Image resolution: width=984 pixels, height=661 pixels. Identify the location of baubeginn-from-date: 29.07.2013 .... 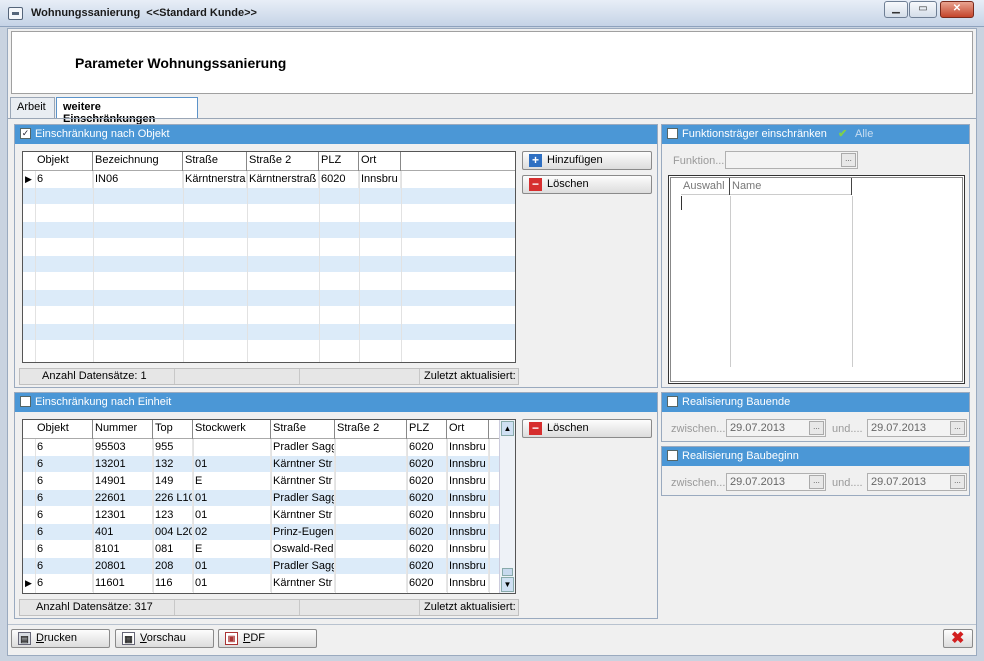
(776, 482).